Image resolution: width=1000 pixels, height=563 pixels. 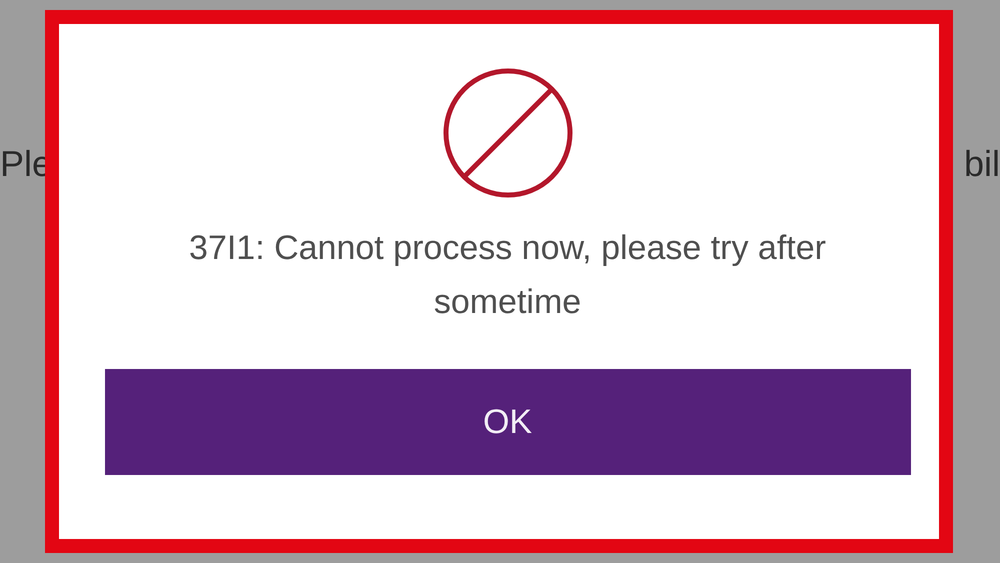 I want to click on error-message: 37I1: Cannot process now, please try after sometime, so click(x=507, y=275).